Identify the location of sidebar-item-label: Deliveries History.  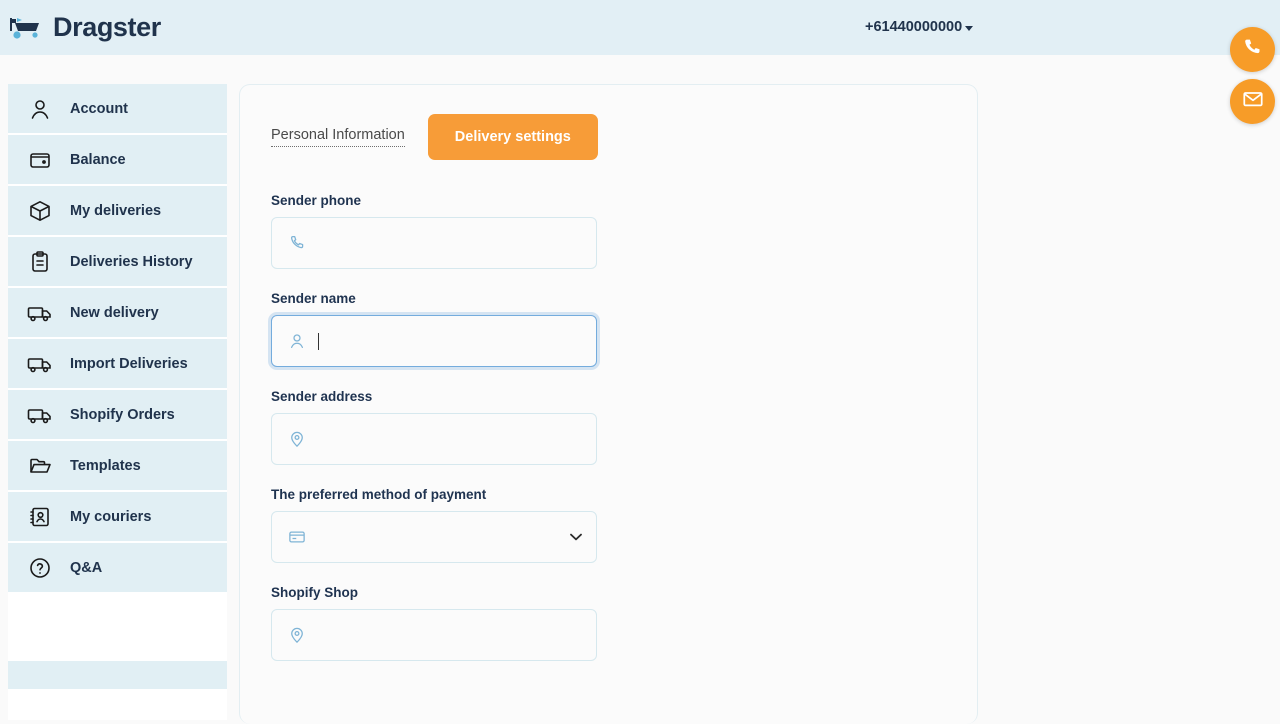
(131, 261).